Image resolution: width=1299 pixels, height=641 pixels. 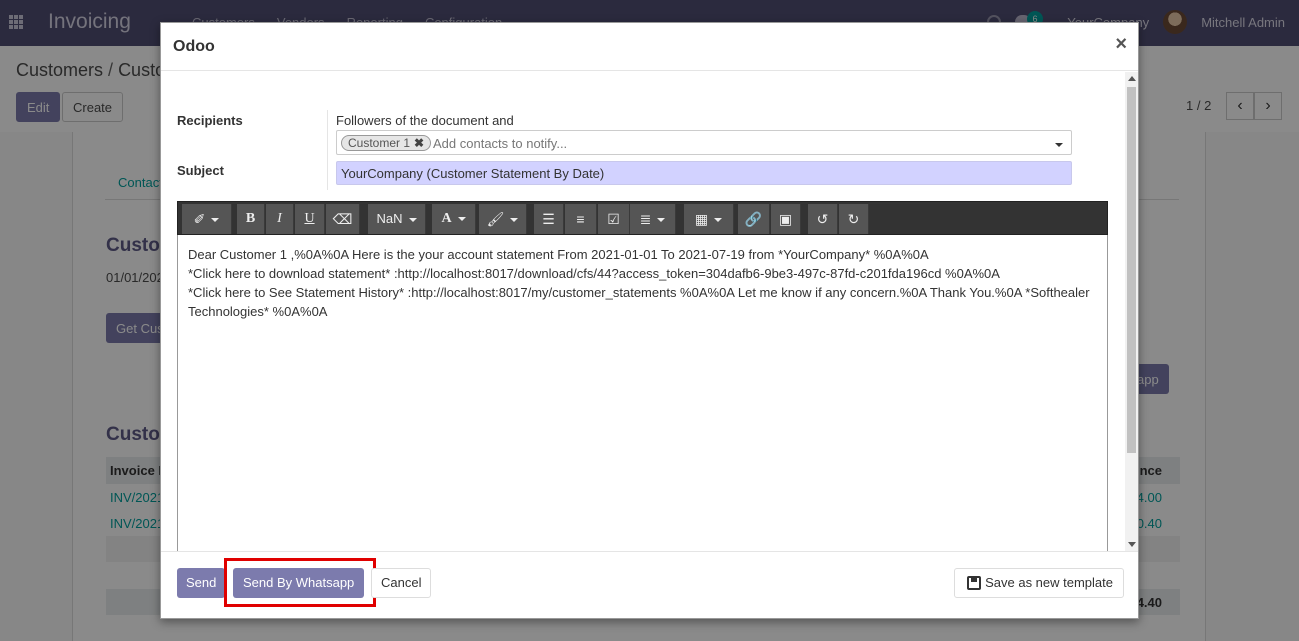 I want to click on unordered-list-icon: ☰, so click(x=549, y=219).